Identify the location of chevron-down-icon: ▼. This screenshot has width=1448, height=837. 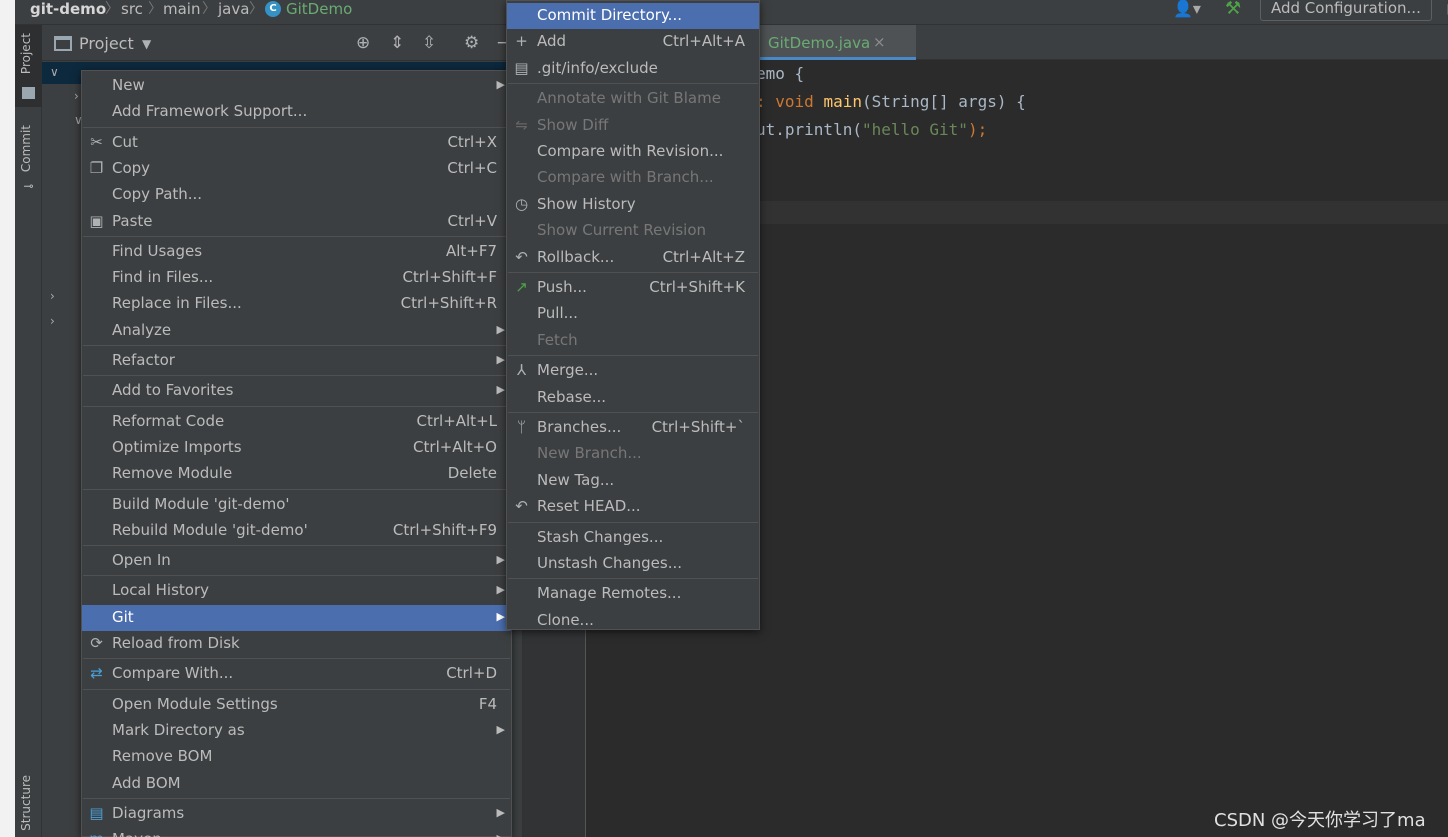
(146, 44).